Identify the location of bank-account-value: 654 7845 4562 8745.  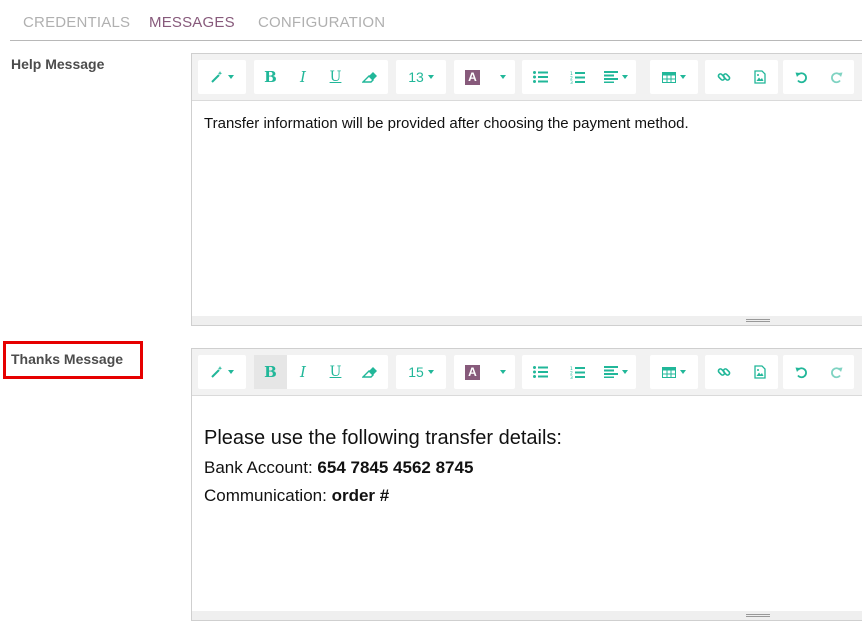
(395, 467).